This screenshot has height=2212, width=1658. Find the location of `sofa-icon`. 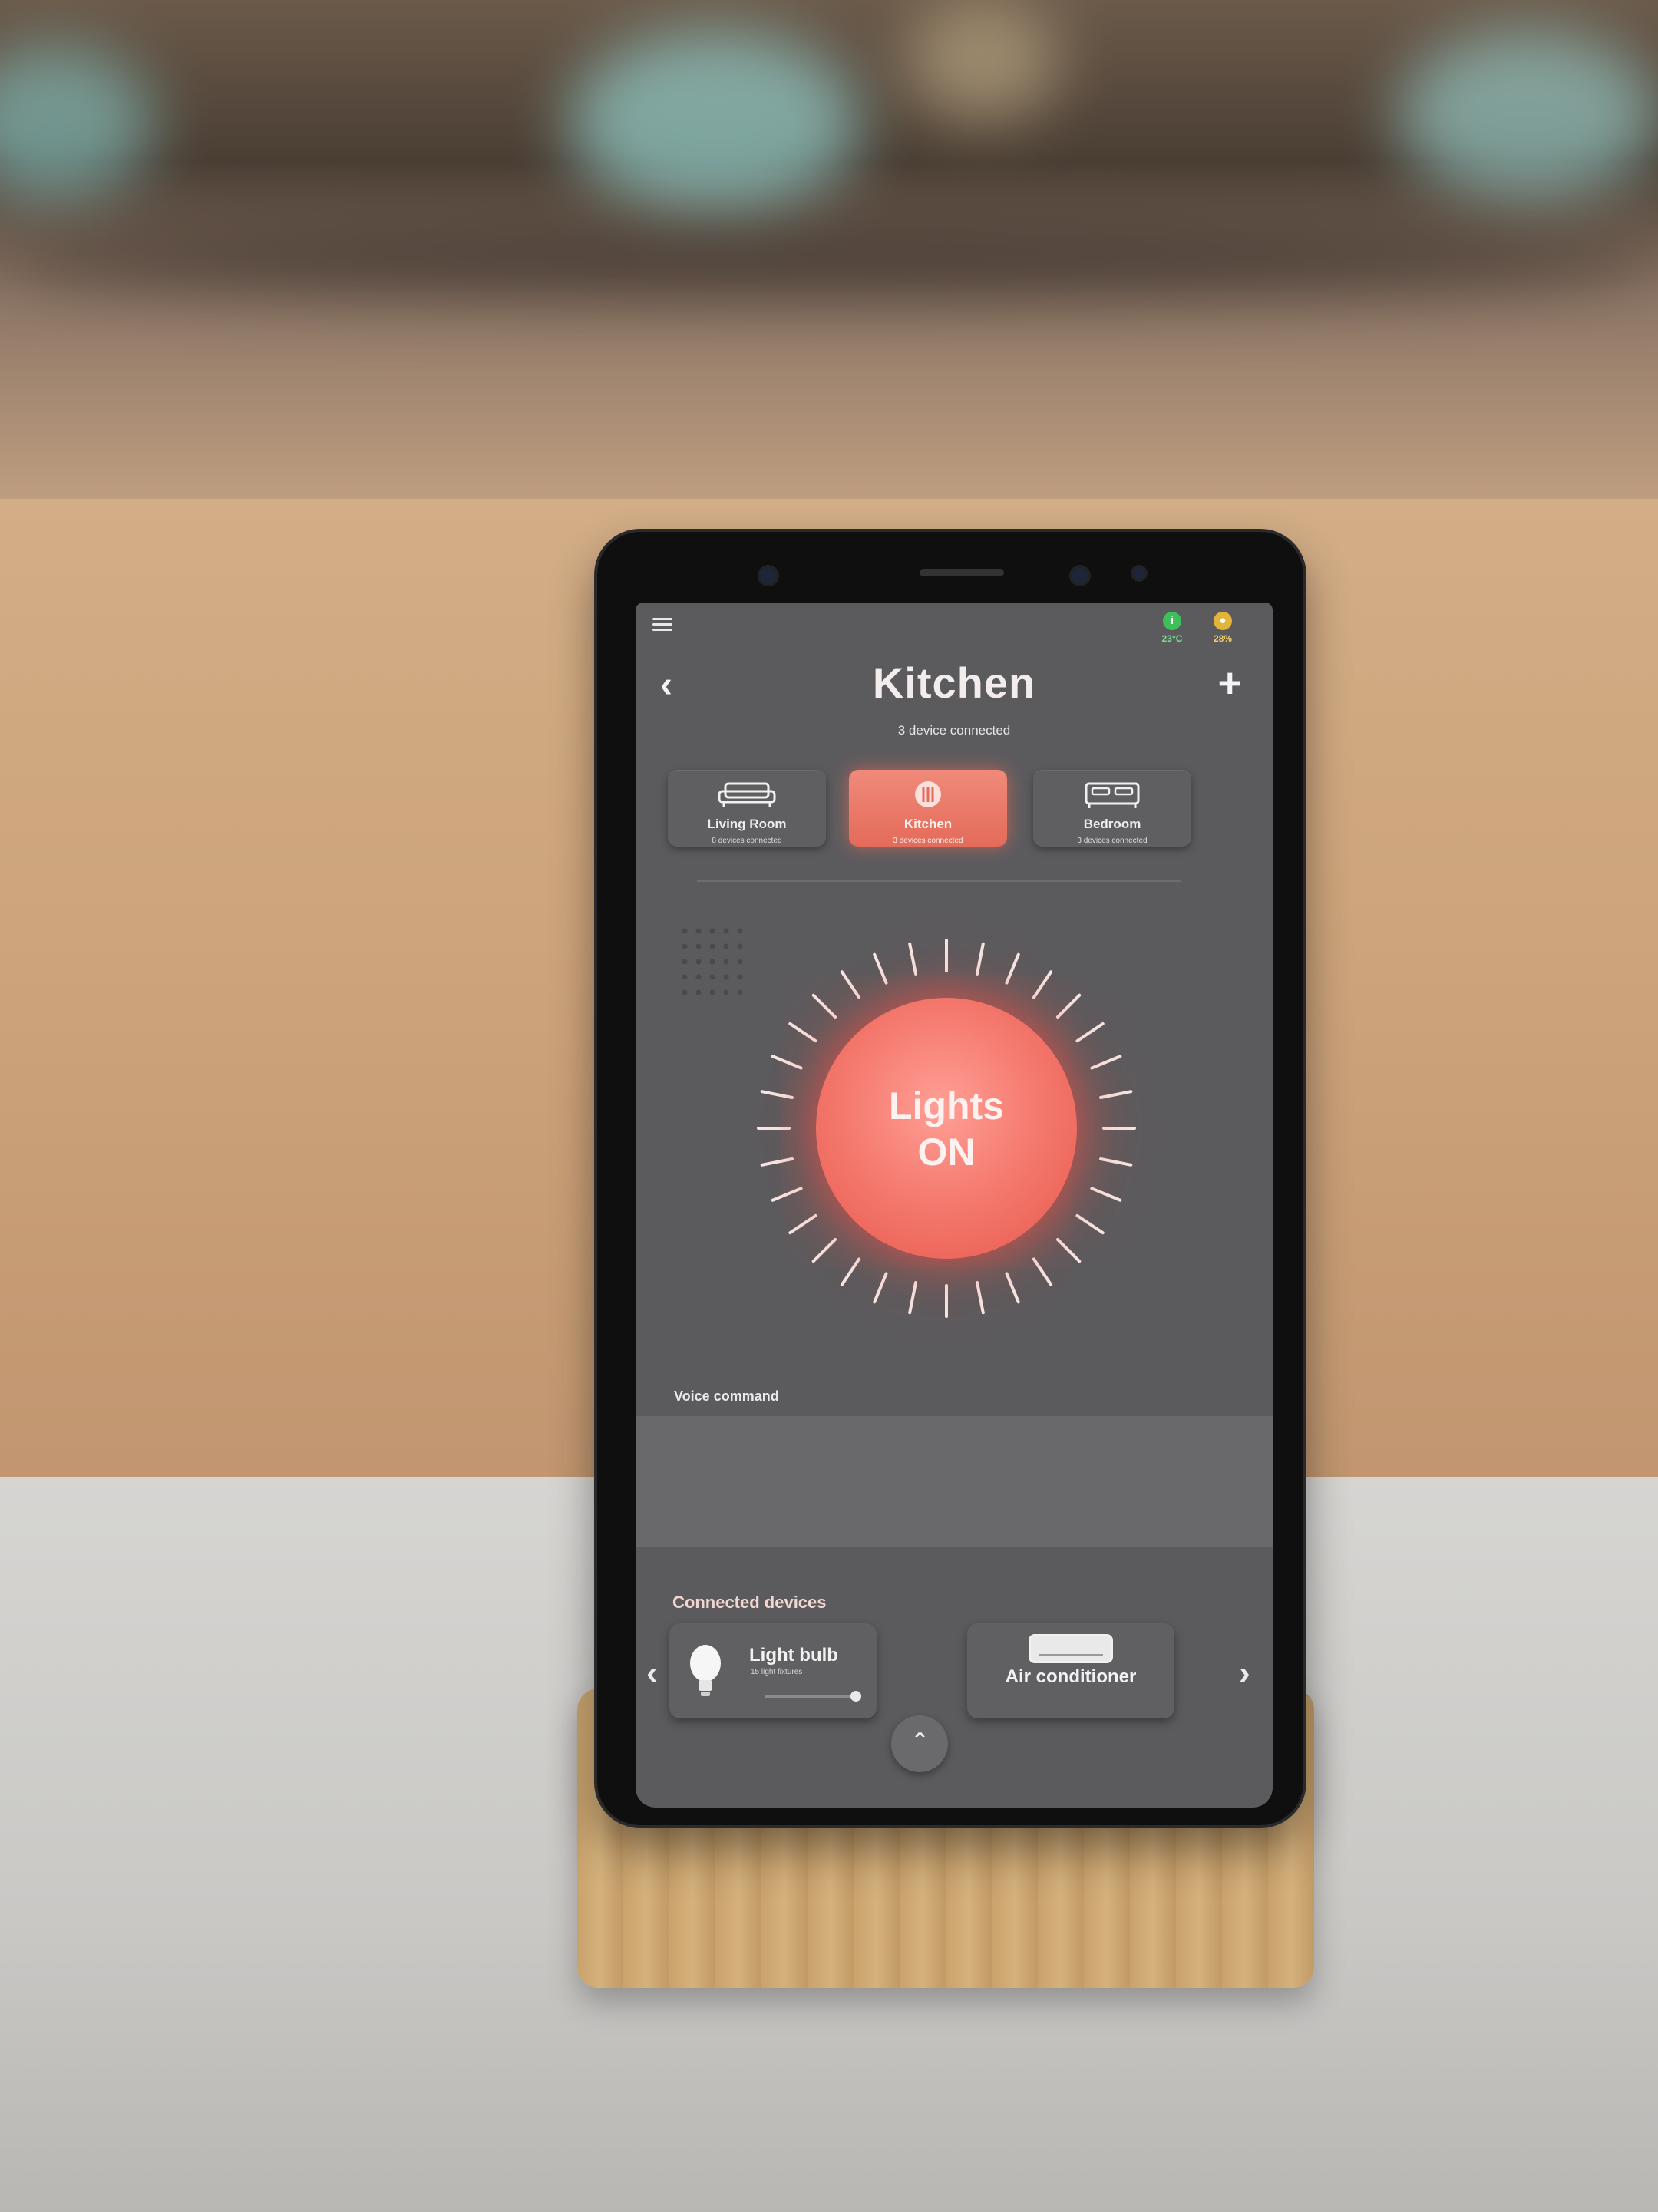

sofa-icon is located at coordinates (747, 794).